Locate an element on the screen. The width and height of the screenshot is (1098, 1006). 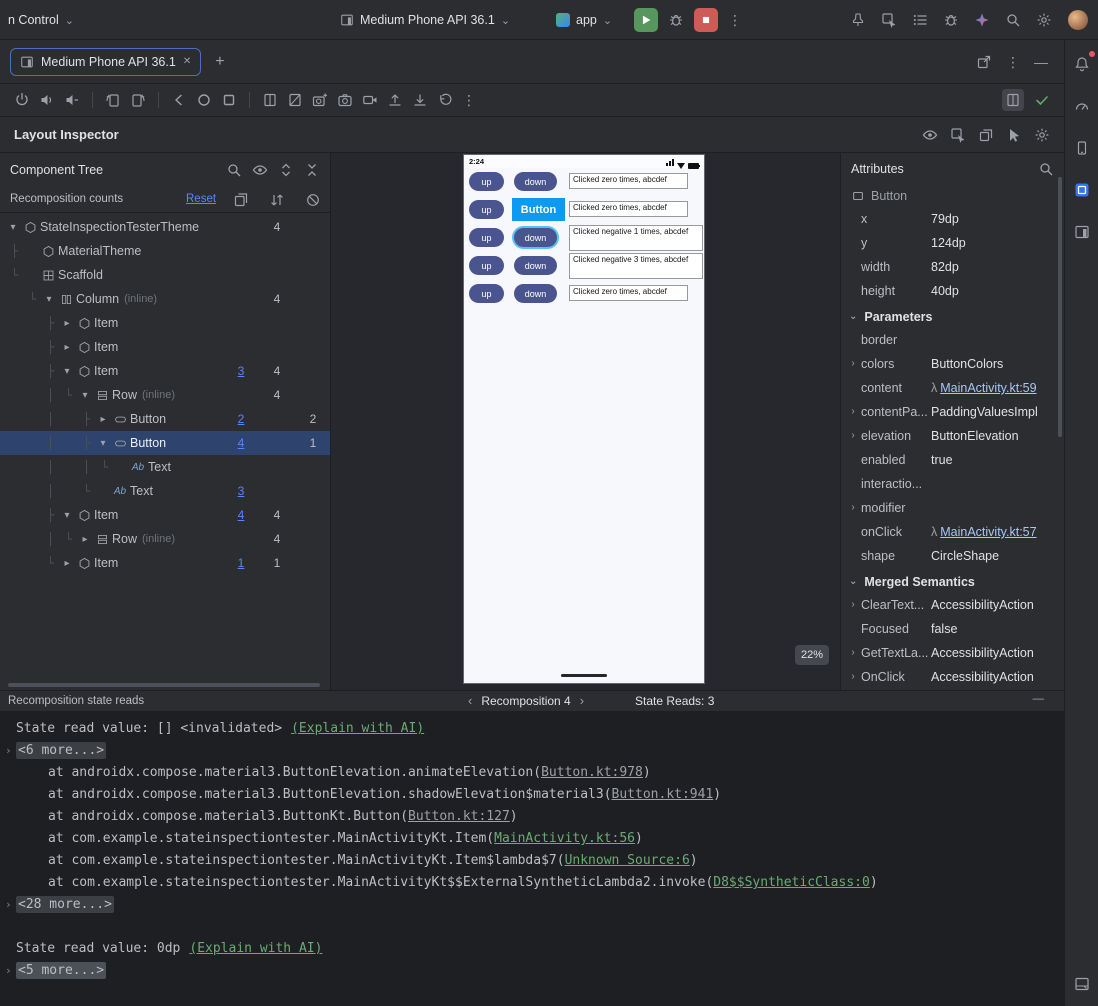
section-header-parameters: ⌄ Parameters is located at coordinates (952, 316).